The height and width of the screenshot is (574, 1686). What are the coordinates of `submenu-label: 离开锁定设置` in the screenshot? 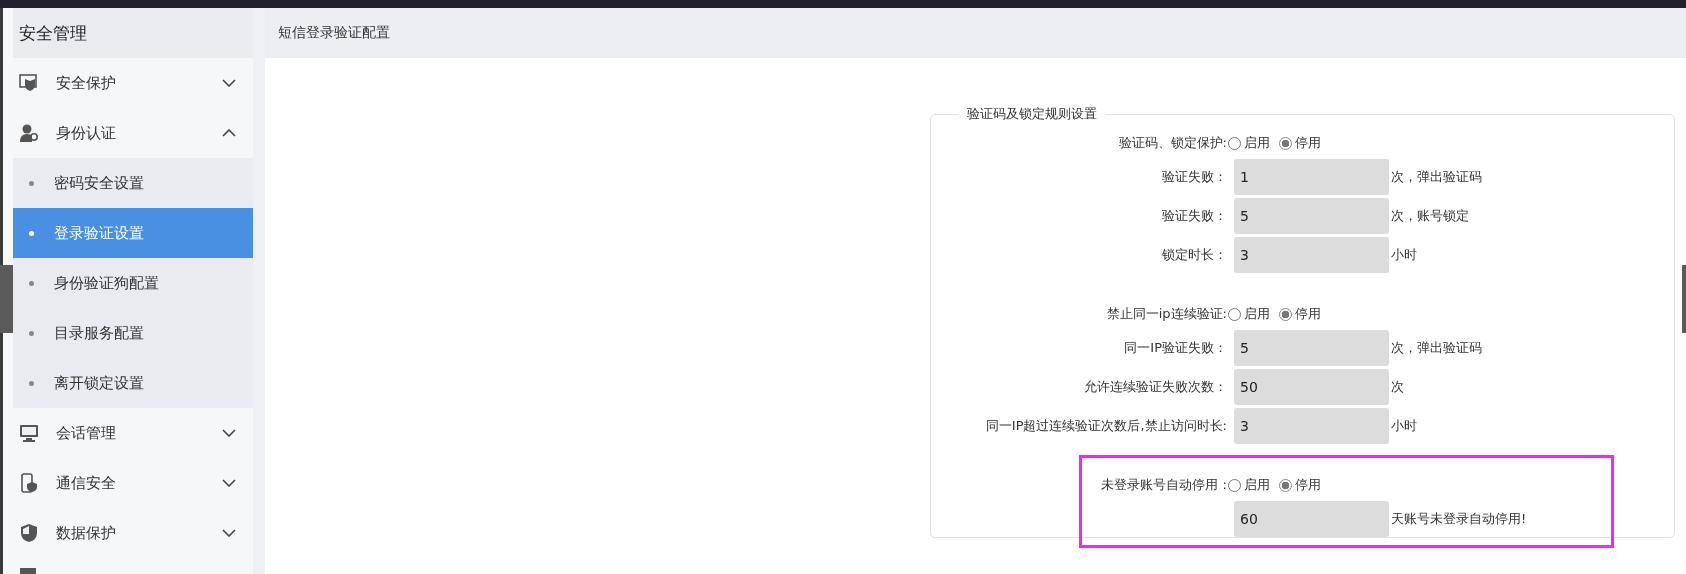 It's located at (99, 383).